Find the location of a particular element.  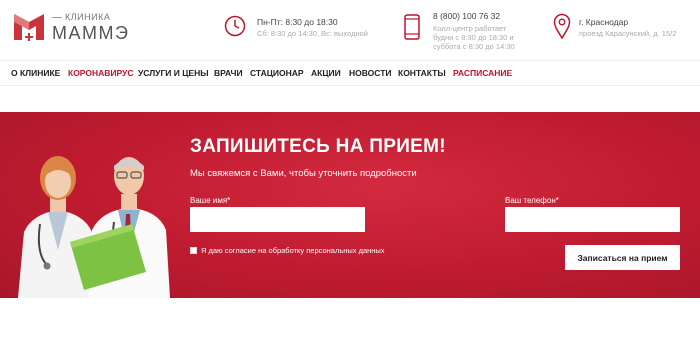

logo-subtitle: КЛИНИКА is located at coordinates (88, 17).